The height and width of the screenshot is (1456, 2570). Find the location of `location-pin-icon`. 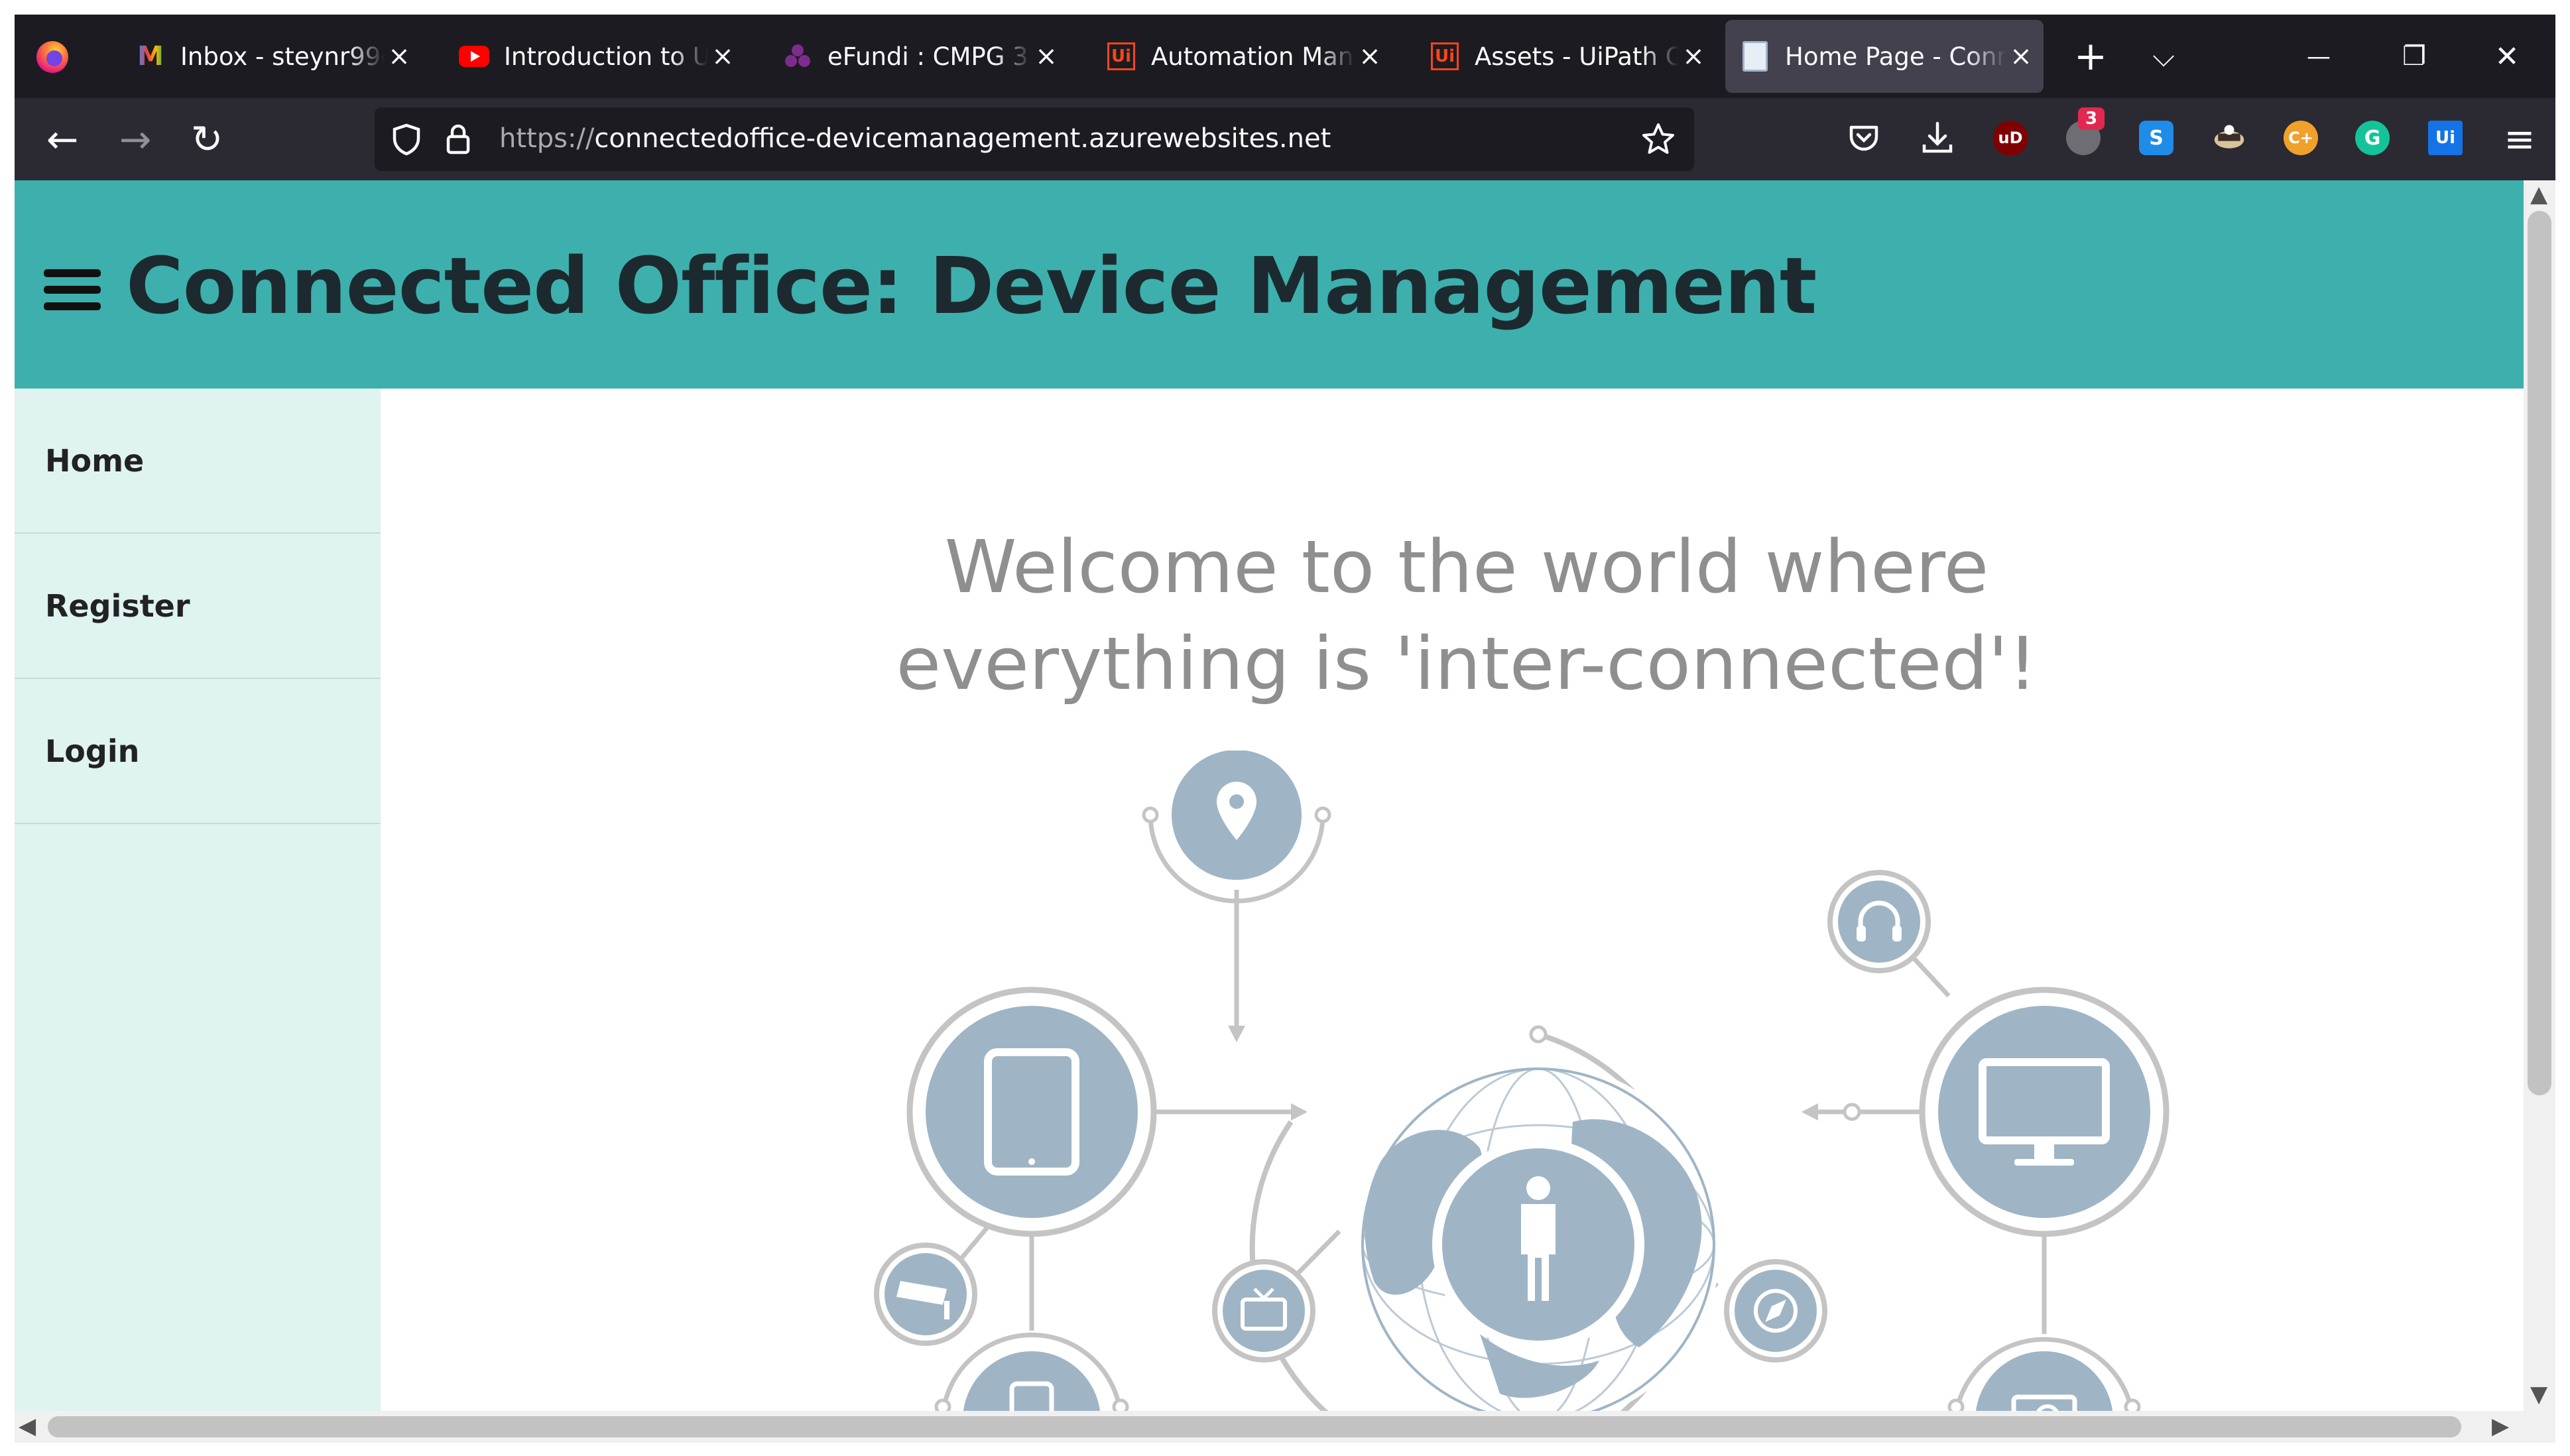

location-pin-icon is located at coordinates (1236, 827).